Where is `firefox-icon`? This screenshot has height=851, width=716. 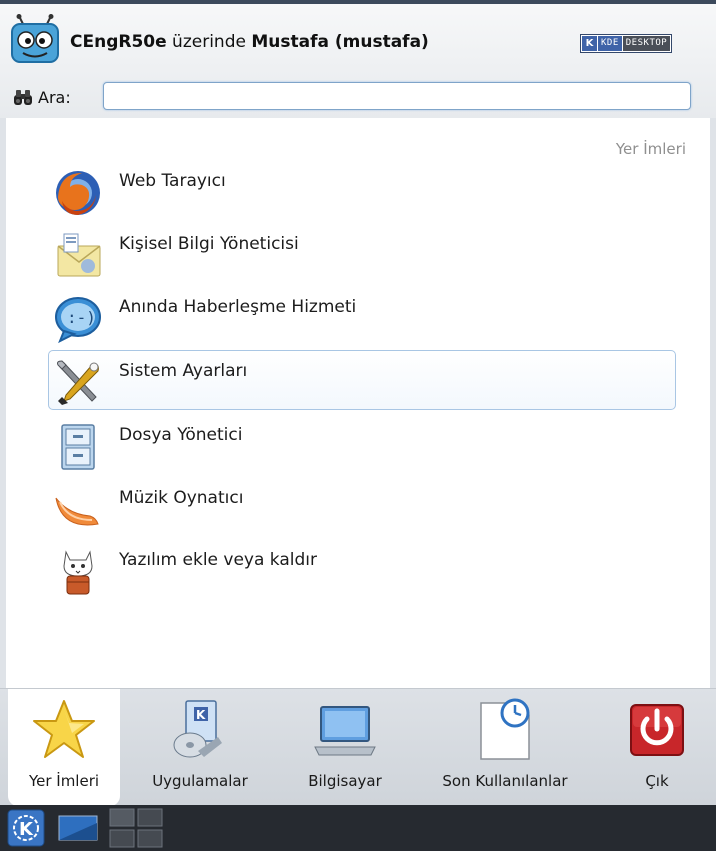
firefox-icon is located at coordinates (78, 193).